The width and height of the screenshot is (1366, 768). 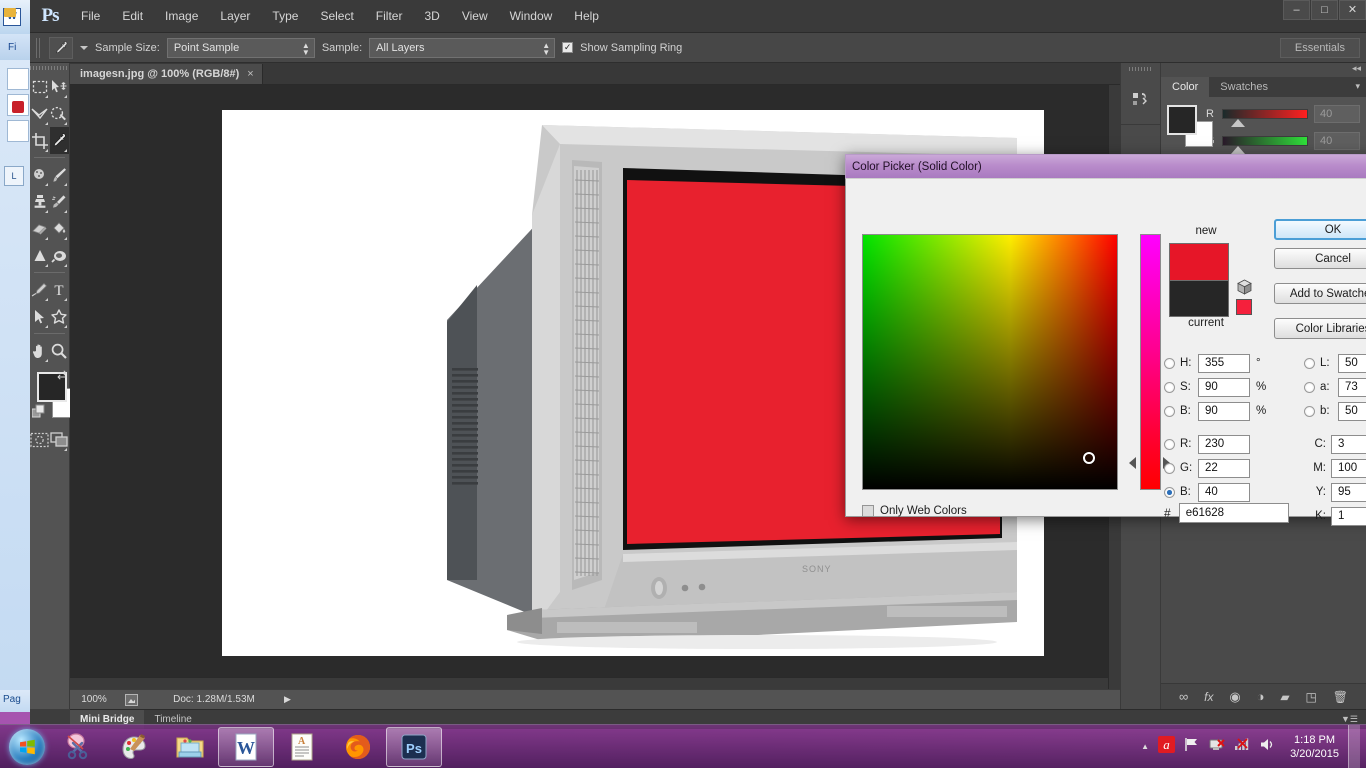 What do you see at coordinates (1224, 363) in the screenshot?
I see `input-h: 355` at bounding box center [1224, 363].